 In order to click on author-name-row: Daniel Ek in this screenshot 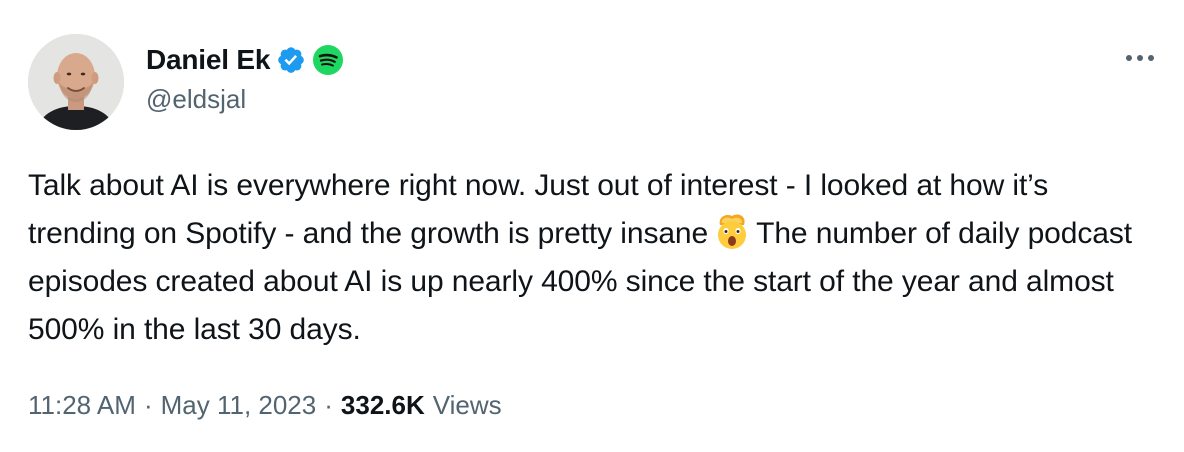, I will do `click(245, 60)`.